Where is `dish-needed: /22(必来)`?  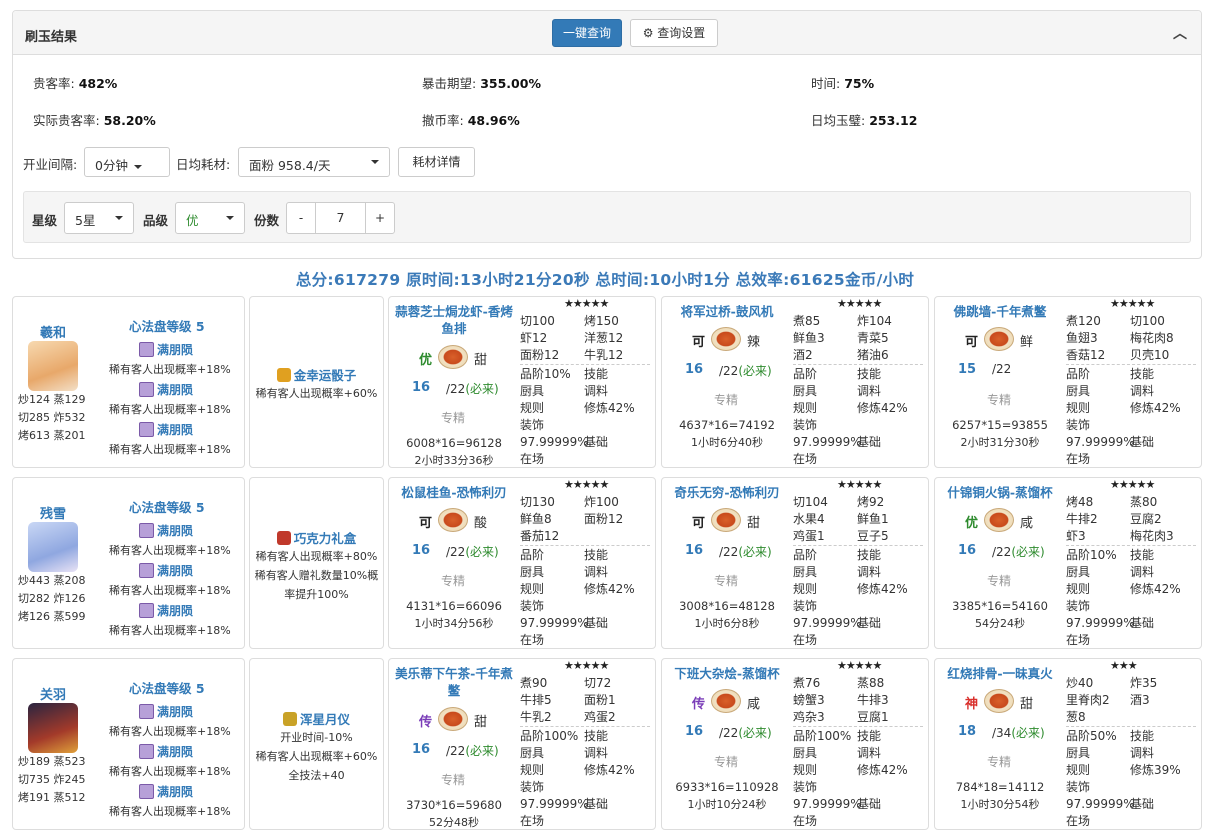 dish-needed: /22(必来) is located at coordinates (745, 733).